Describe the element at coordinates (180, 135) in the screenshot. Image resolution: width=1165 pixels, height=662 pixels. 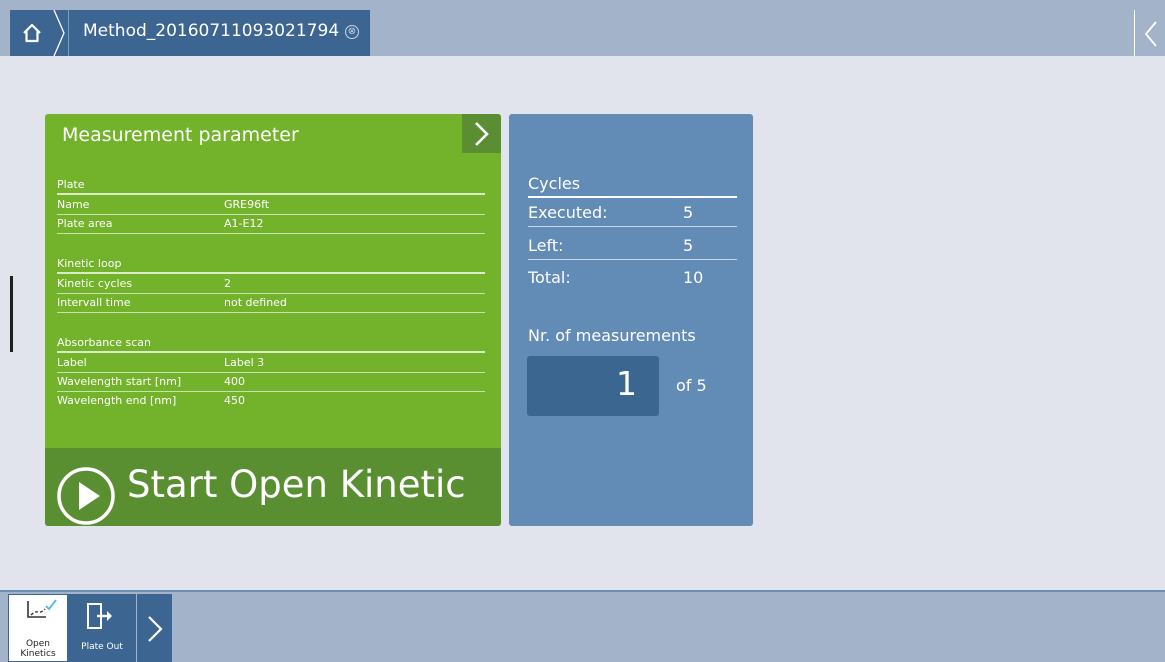
I see `card-title: Measurement parameter` at that location.